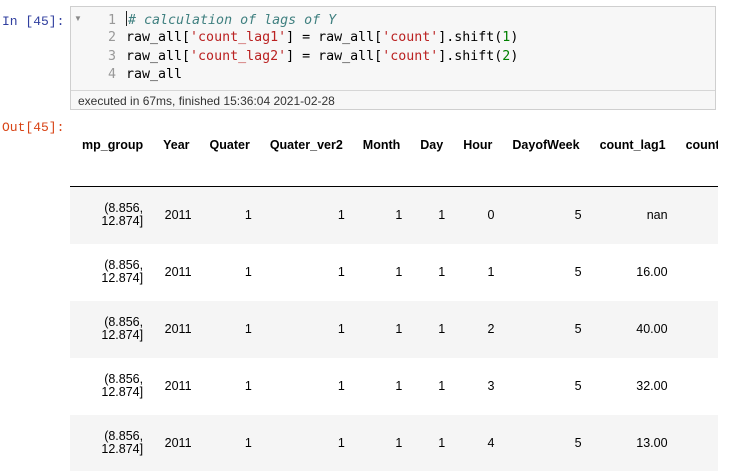 The height and width of the screenshot is (471, 730). What do you see at coordinates (701, 145) in the screenshot?
I see `column-header: count_lag2` at bounding box center [701, 145].